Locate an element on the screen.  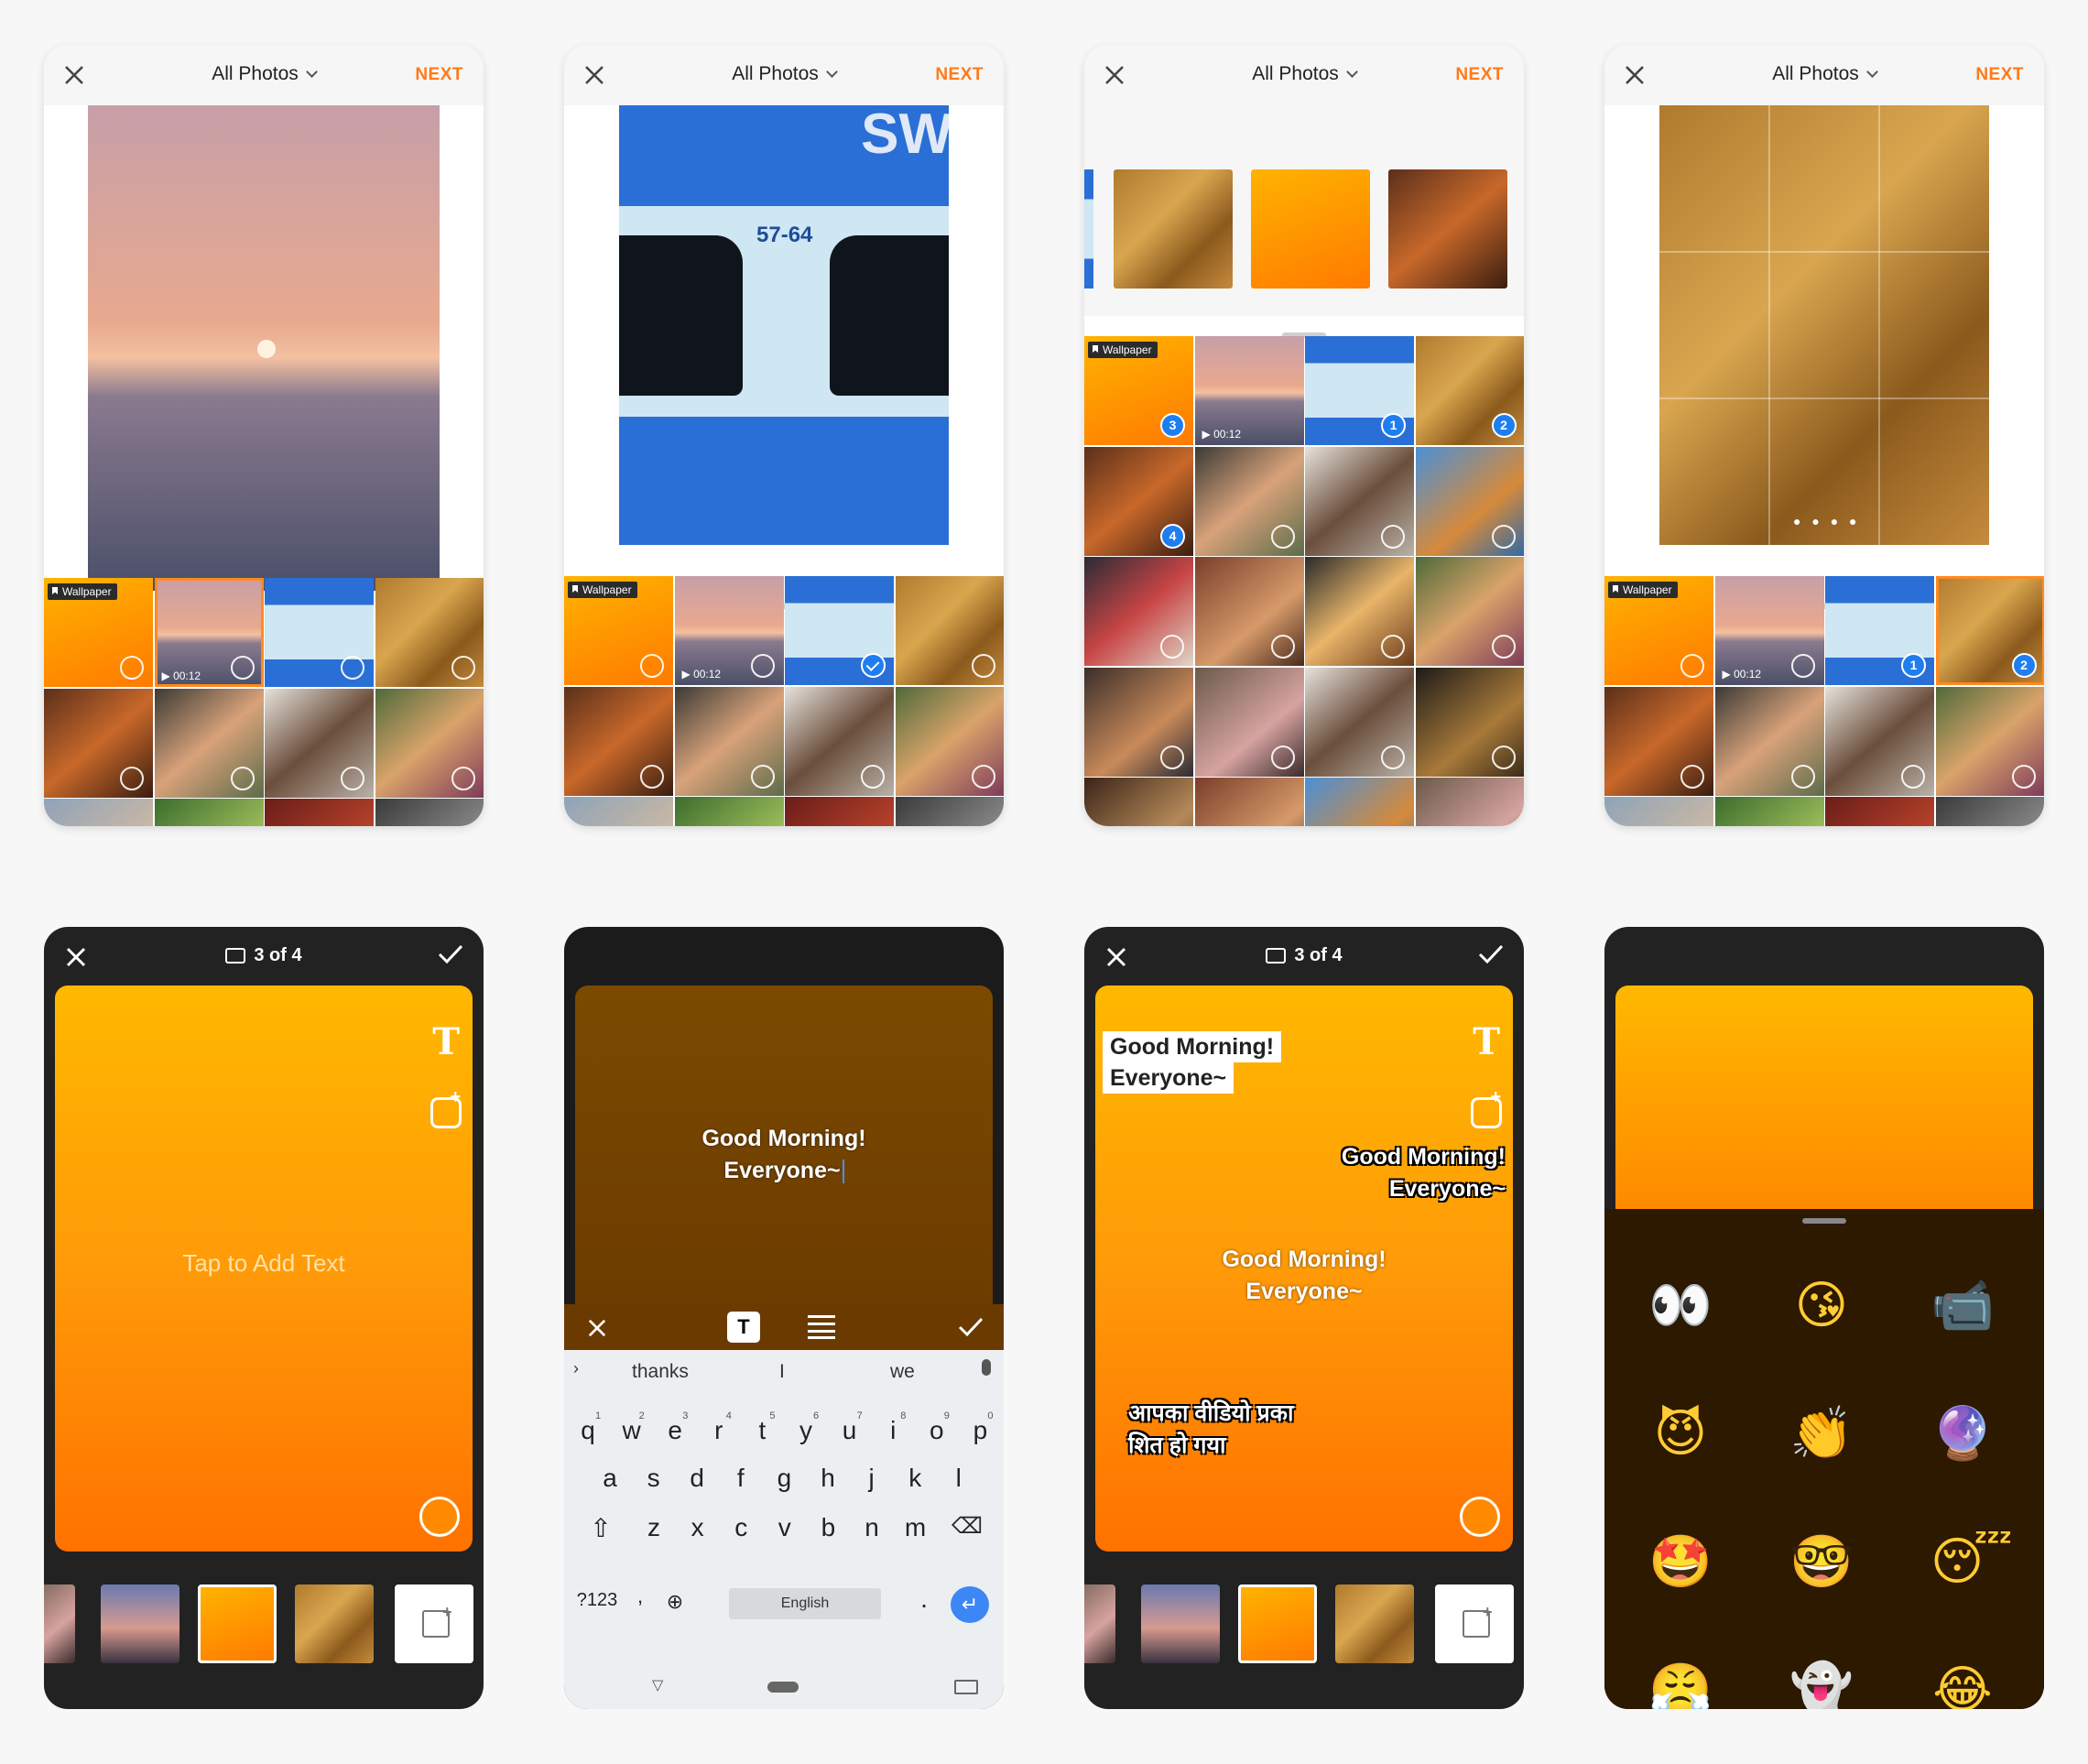
key-p: p is located at coordinates (980, 1430).